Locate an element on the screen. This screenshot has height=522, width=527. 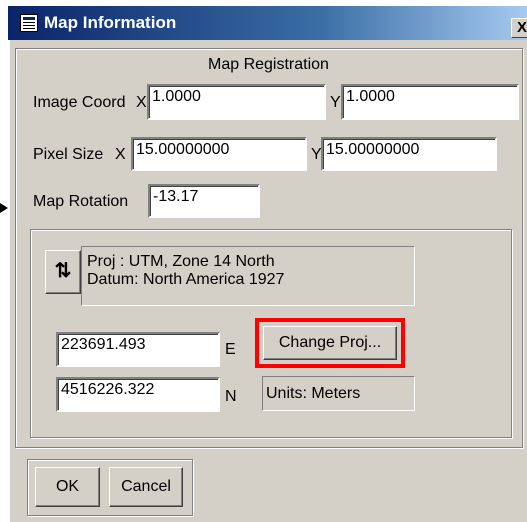
swap-projection-button: ⇅ is located at coordinates (63, 272).